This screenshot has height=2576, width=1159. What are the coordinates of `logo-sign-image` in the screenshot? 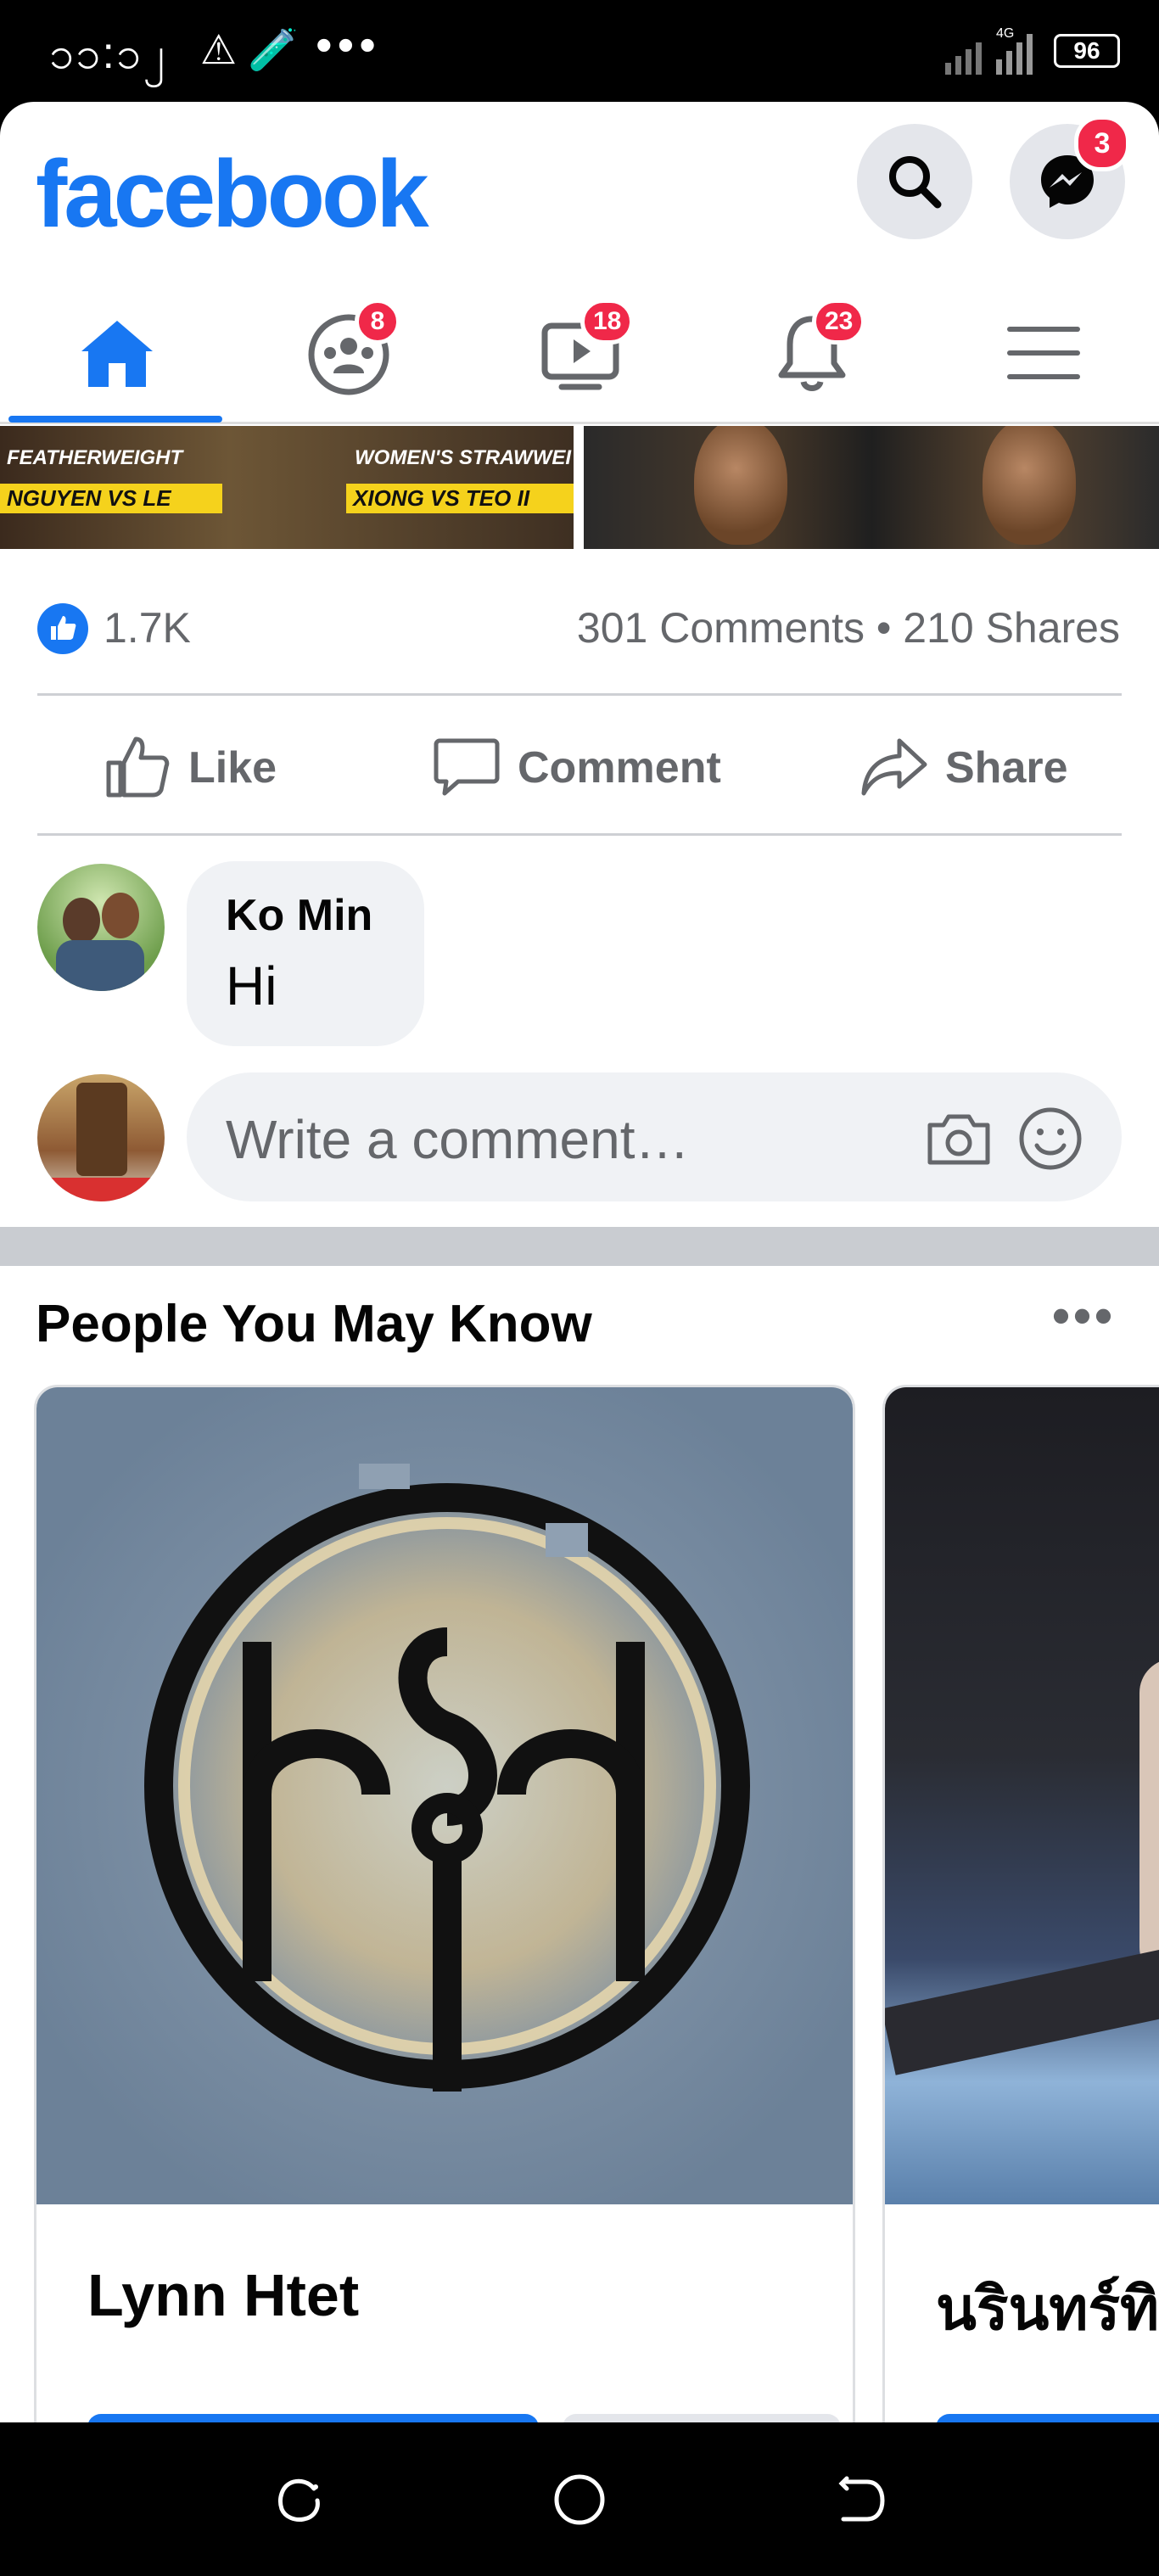 It's located at (447, 1778).